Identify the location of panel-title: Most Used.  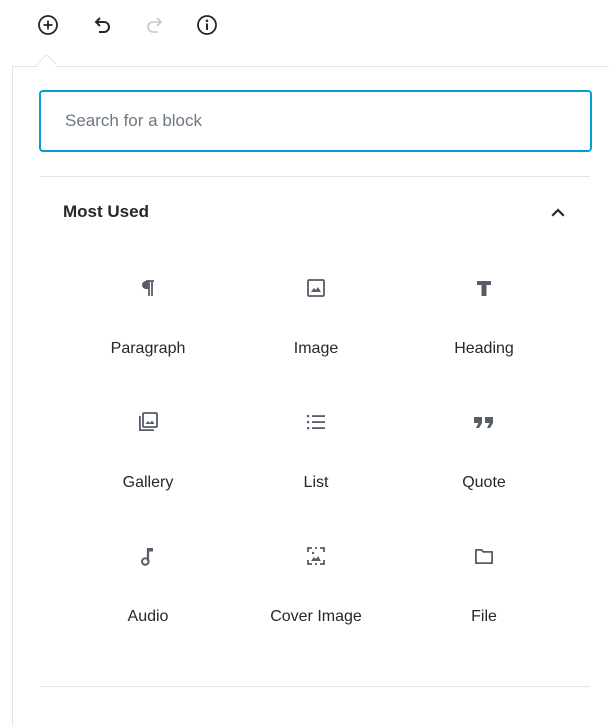
(106, 211).